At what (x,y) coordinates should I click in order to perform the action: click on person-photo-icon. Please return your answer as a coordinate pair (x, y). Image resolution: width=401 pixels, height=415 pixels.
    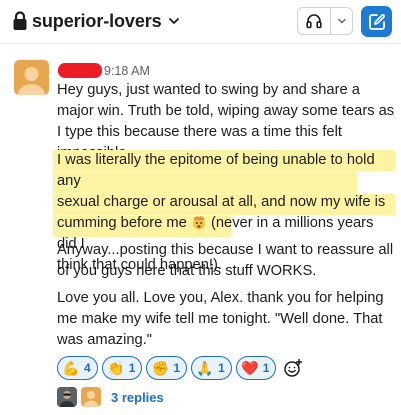
    Looking at the image, I should click on (67, 397).